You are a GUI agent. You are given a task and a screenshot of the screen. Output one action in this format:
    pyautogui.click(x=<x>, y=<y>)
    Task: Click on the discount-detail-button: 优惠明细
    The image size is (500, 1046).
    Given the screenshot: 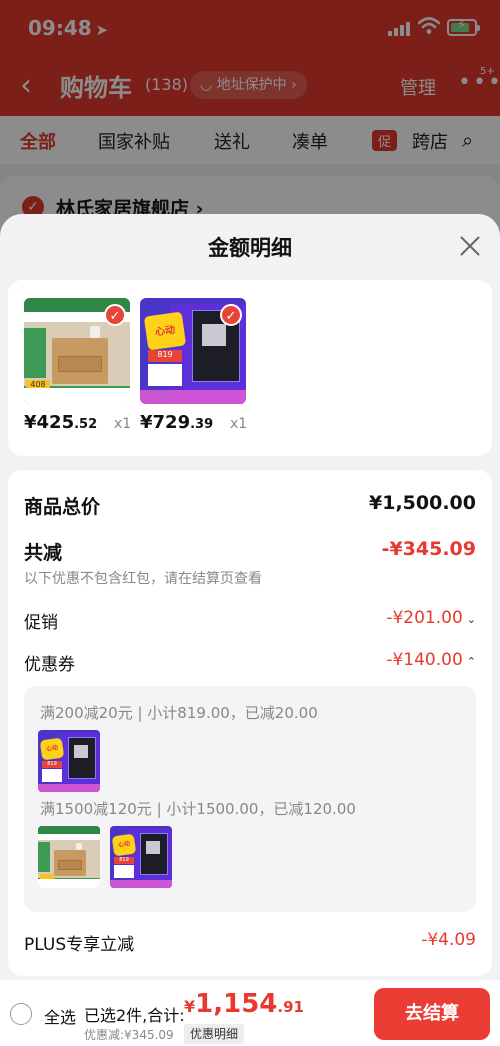 What is the action you would take?
    pyautogui.click(x=214, y=1034)
    